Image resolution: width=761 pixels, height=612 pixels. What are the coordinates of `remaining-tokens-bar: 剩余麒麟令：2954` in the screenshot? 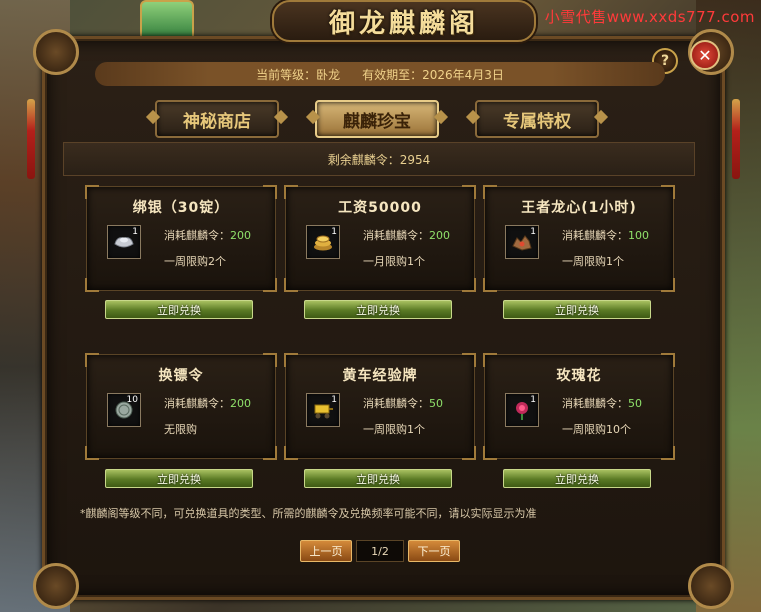 It's located at (379, 159).